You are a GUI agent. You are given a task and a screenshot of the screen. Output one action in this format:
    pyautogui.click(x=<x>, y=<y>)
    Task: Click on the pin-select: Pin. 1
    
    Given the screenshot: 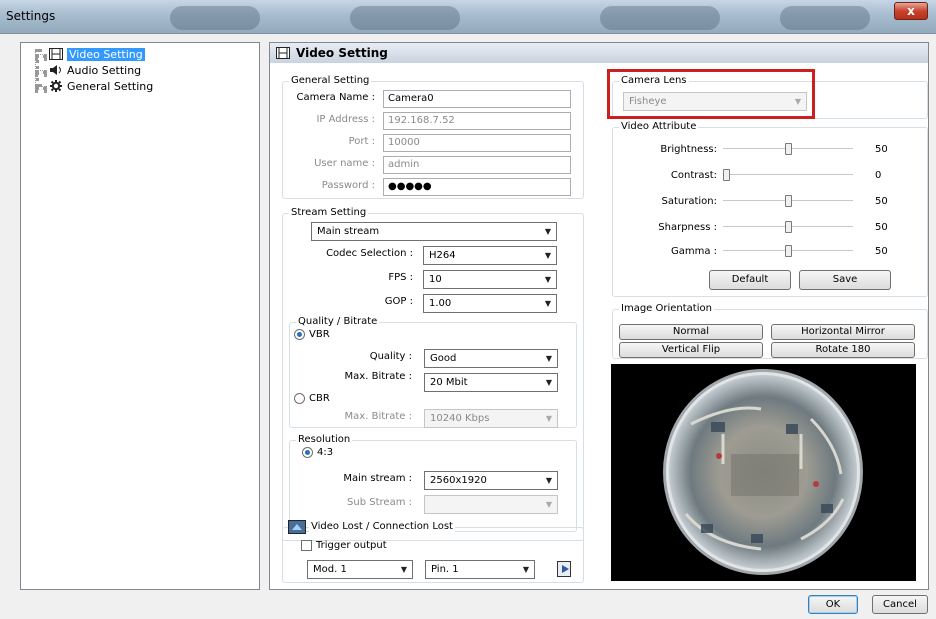 What is the action you would take?
    pyautogui.click(x=480, y=569)
    